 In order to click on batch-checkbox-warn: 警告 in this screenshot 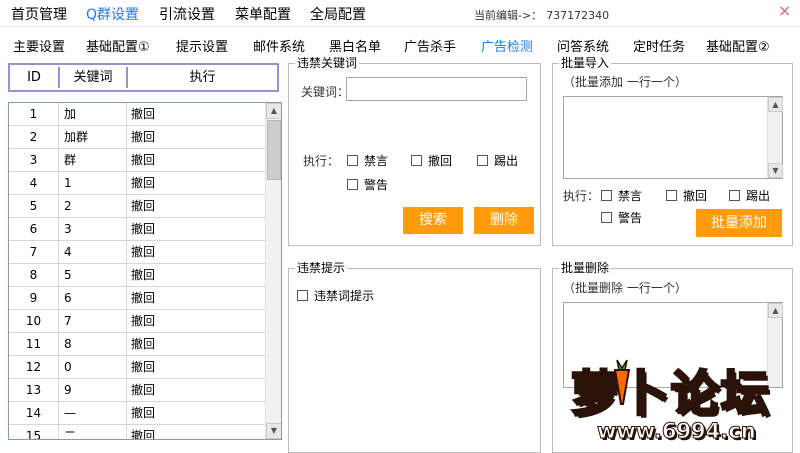, I will do `click(621, 217)`.